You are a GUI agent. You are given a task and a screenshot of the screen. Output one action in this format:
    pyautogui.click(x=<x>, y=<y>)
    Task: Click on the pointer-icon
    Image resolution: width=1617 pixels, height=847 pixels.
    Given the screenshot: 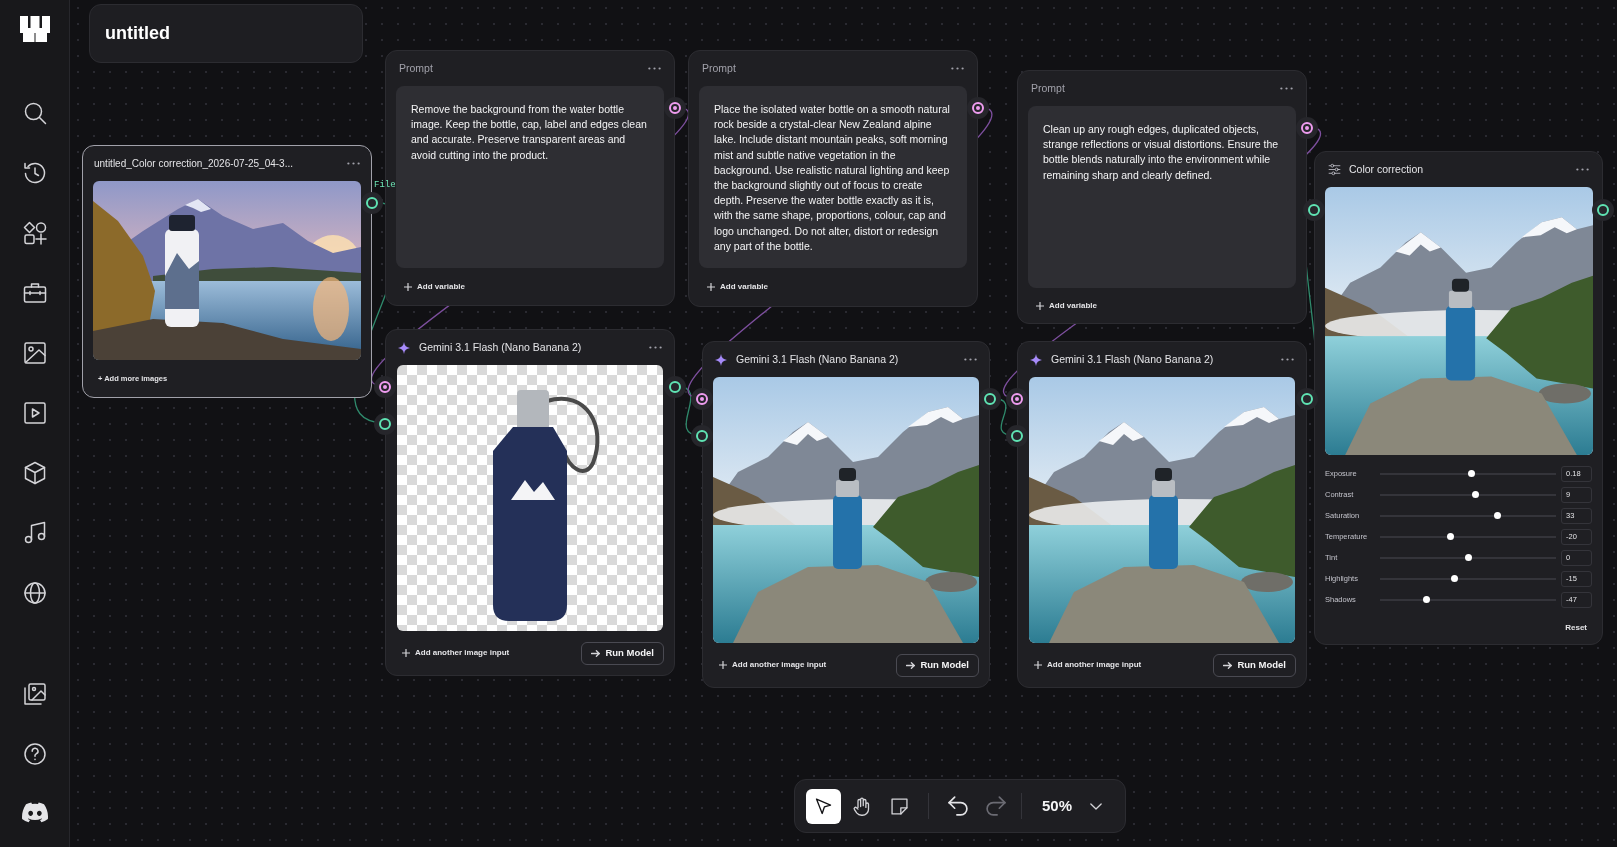 What is the action you would take?
    pyautogui.click(x=823, y=806)
    